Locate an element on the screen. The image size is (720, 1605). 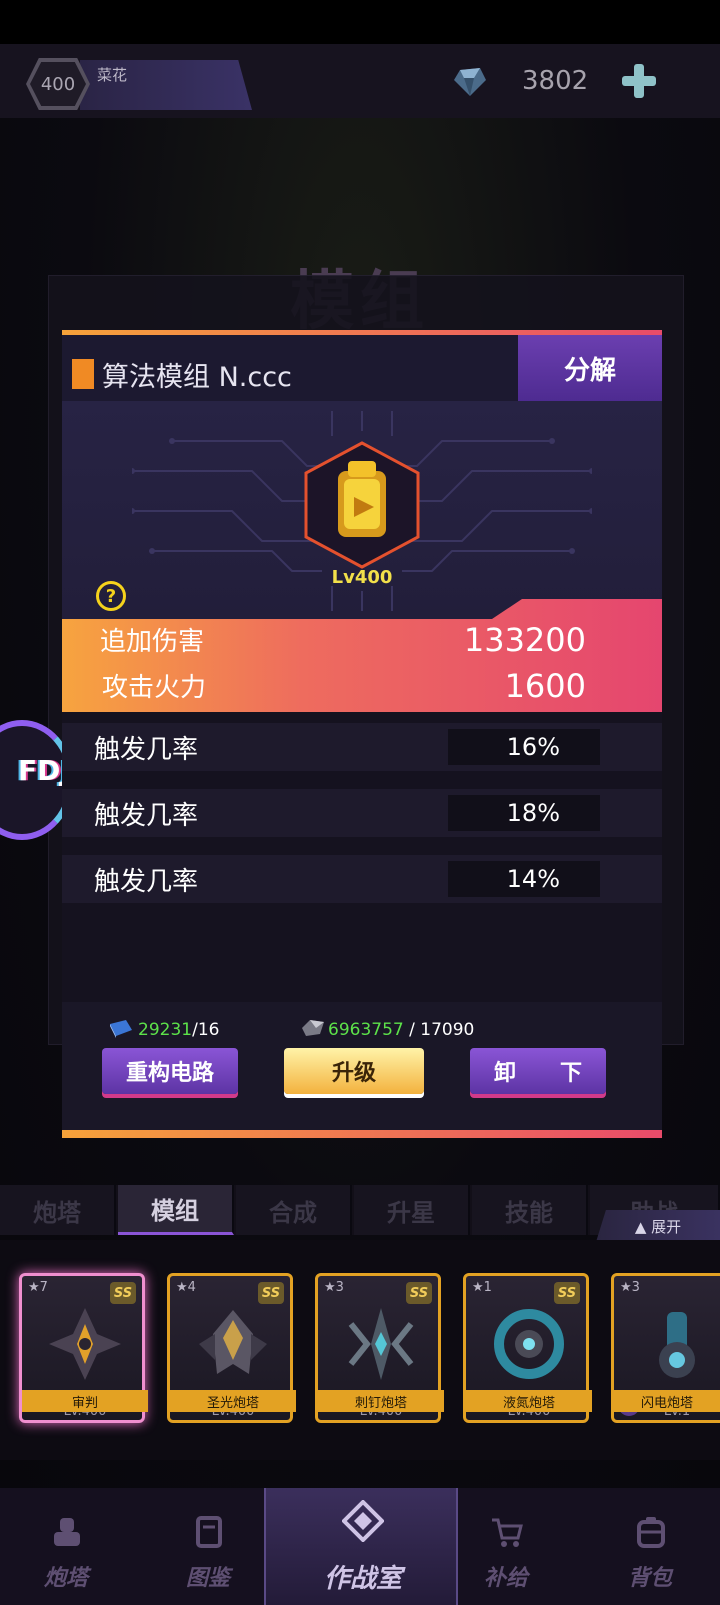
gem-count: 3802 is located at coordinates (555, 81).